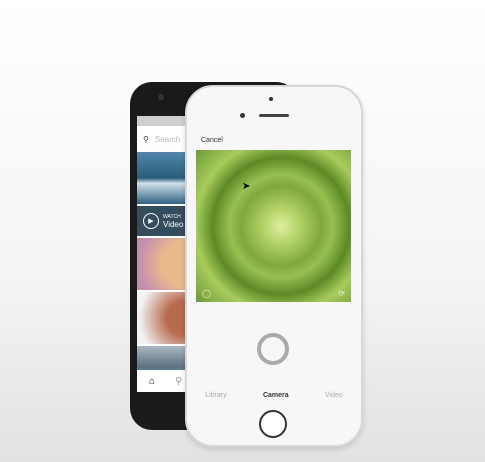  I want to click on camera-preview: ➤ ◯ ⟳, so click(273, 226).